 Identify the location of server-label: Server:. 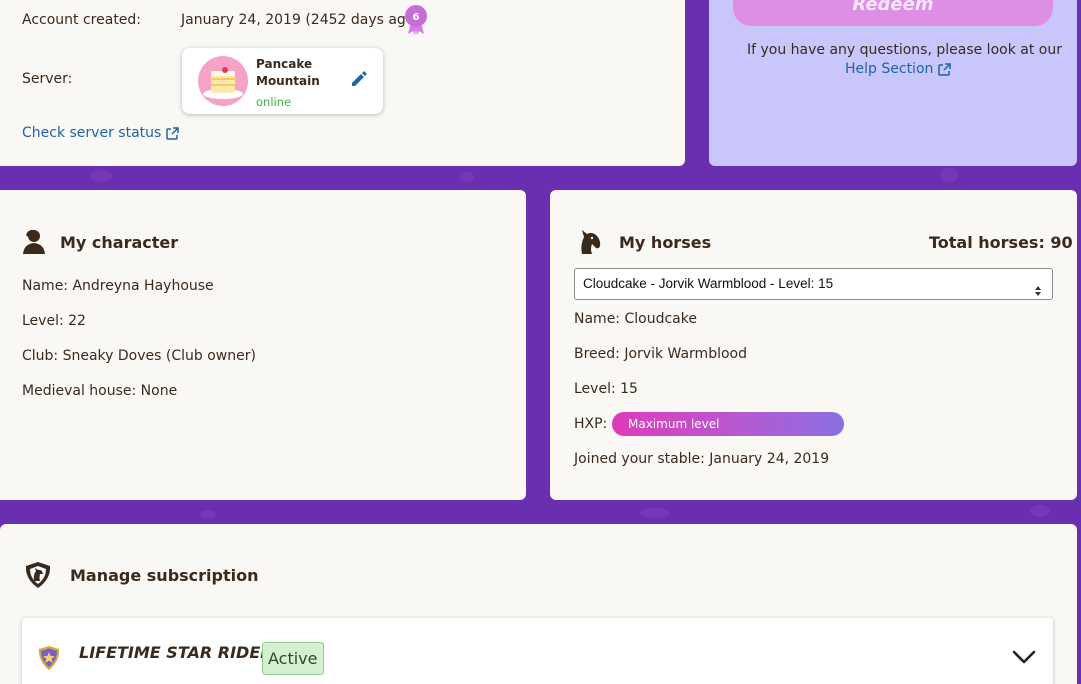
(47, 79).